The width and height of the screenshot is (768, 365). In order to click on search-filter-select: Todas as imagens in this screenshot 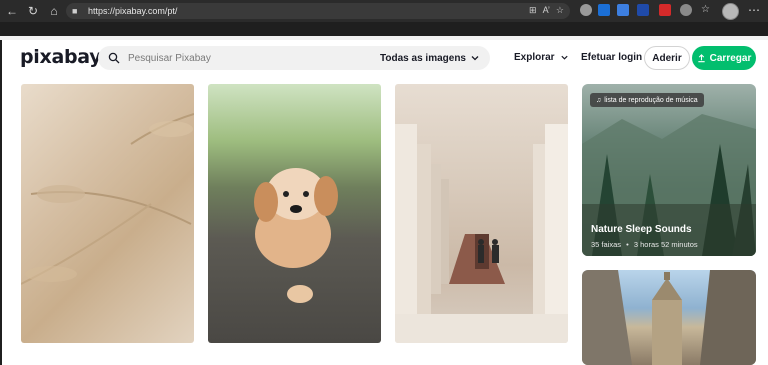, I will do `click(423, 58)`.